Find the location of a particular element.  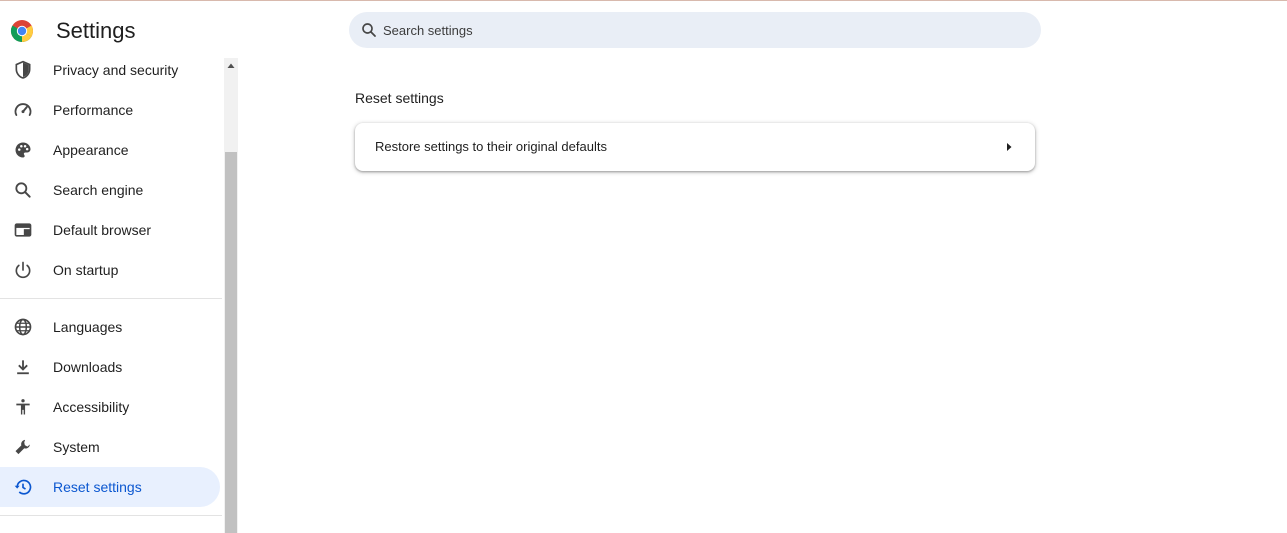

sidebar-item-label: Reset settings is located at coordinates (97, 487).